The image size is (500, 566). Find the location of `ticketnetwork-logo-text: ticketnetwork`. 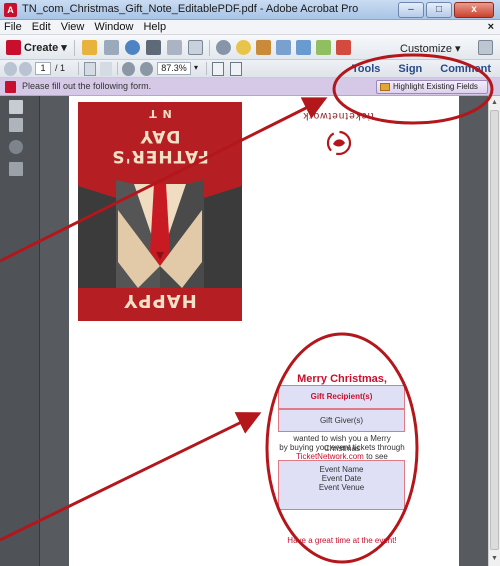

ticketnetwork-logo-text: ticketnetwork is located at coordinates (338, 115).